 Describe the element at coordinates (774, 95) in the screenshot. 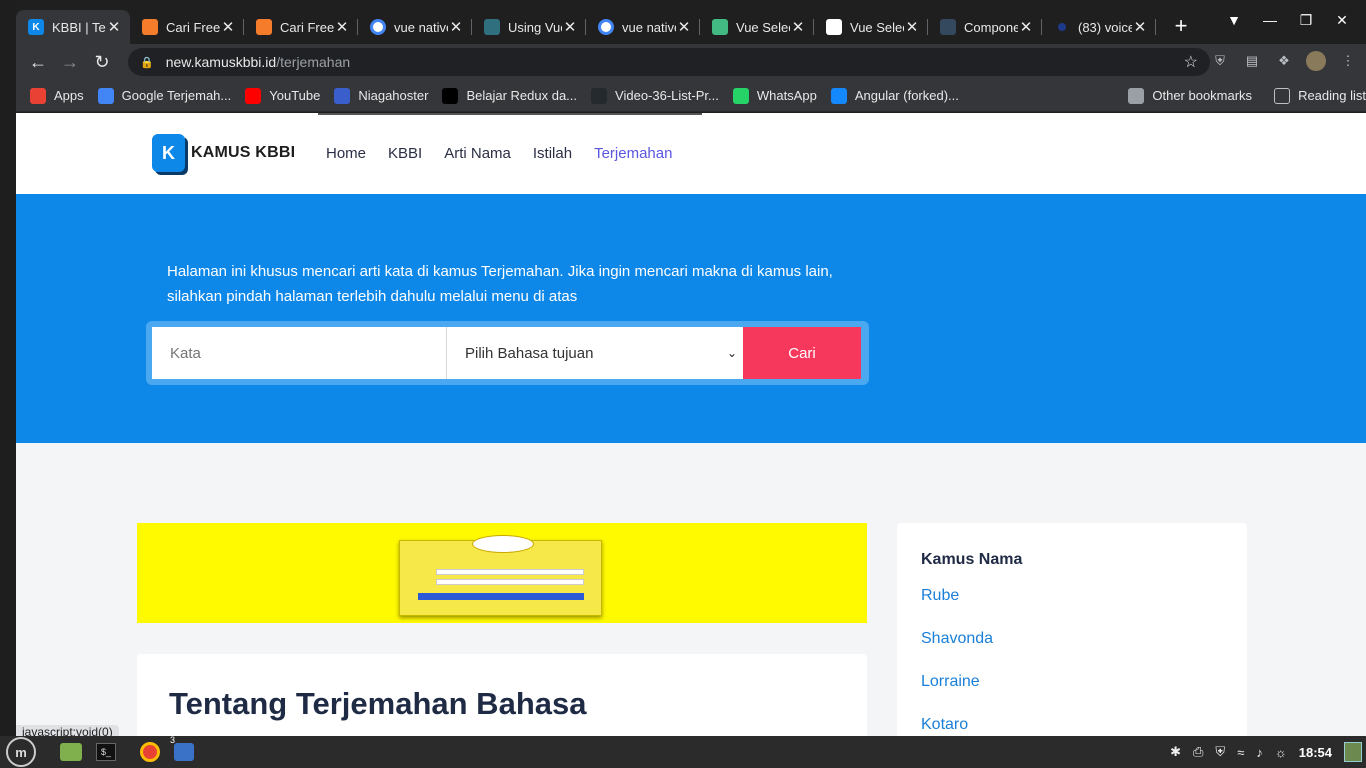

I see `bookmark-item: WhatsApp` at that location.